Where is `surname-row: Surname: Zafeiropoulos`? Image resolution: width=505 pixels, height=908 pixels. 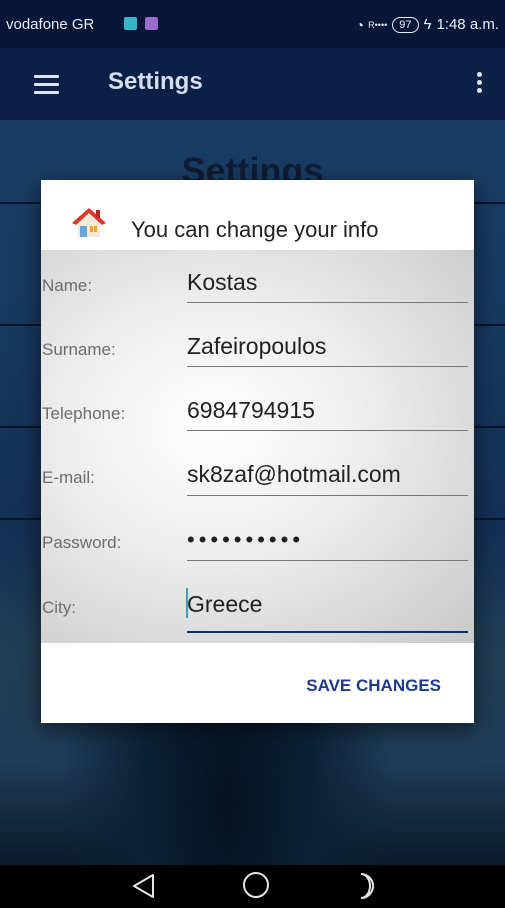
surname-row: Surname: Zafeiropoulos is located at coordinates (257, 346).